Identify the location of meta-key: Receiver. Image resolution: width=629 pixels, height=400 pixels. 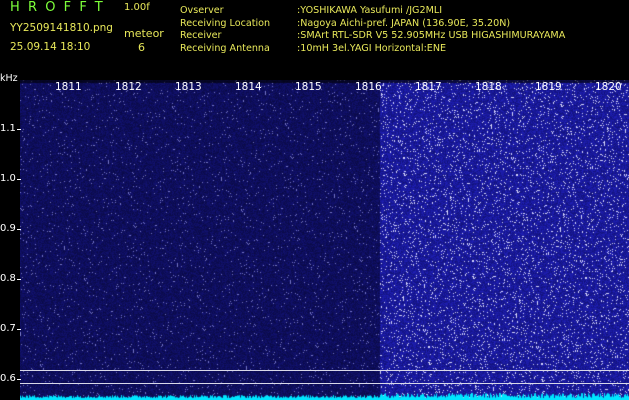
(201, 36).